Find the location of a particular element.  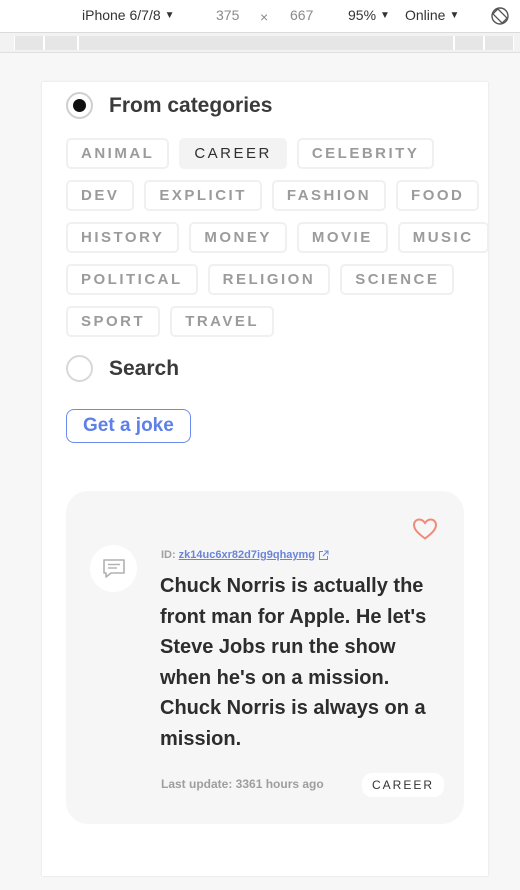

radio-button-unchecked is located at coordinates (79, 368).